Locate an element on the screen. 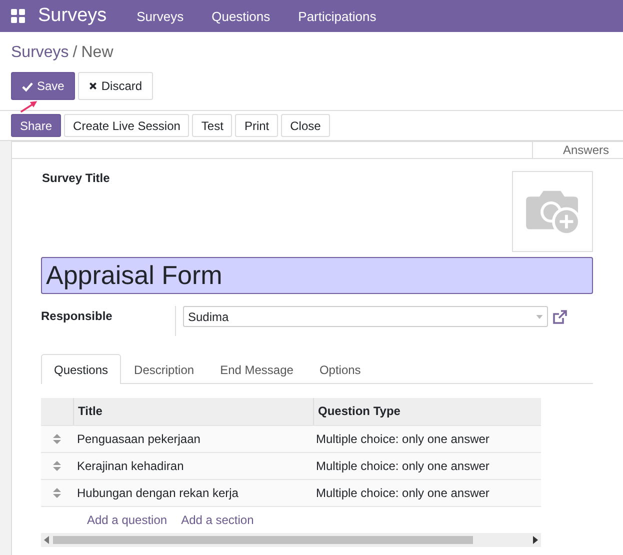  apps-grid-icon is located at coordinates (18, 16).